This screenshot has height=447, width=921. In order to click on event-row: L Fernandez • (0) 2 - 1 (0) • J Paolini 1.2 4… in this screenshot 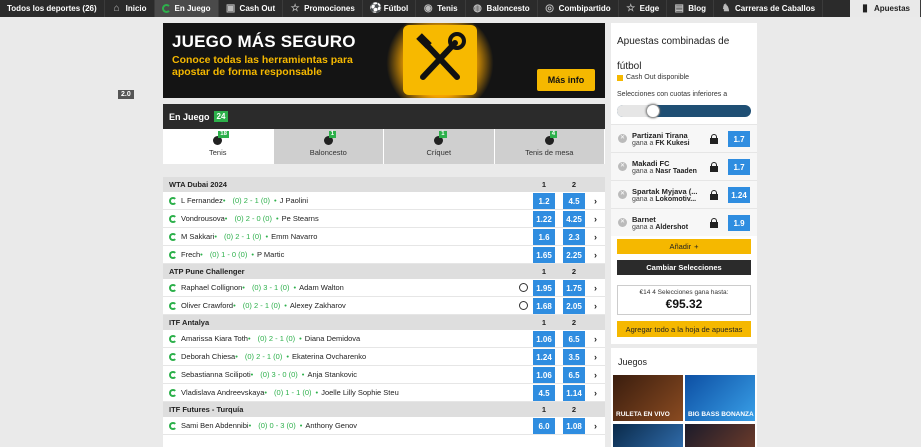, I will do `click(384, 201)`.